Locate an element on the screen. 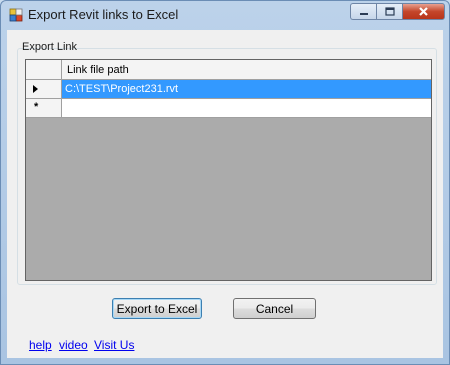 The width and height of the screenshot is (450, 365). cancel-button: Cancel is located at coordinates (274, 308).